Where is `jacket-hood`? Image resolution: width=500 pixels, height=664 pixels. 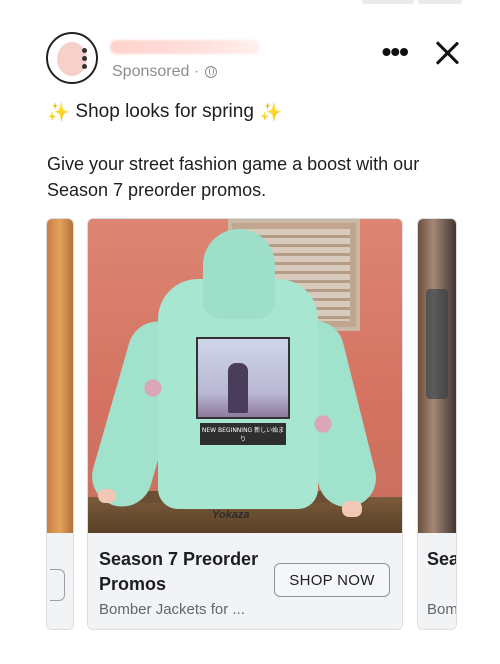 jacket-hood is located at coordinates (239, 274).